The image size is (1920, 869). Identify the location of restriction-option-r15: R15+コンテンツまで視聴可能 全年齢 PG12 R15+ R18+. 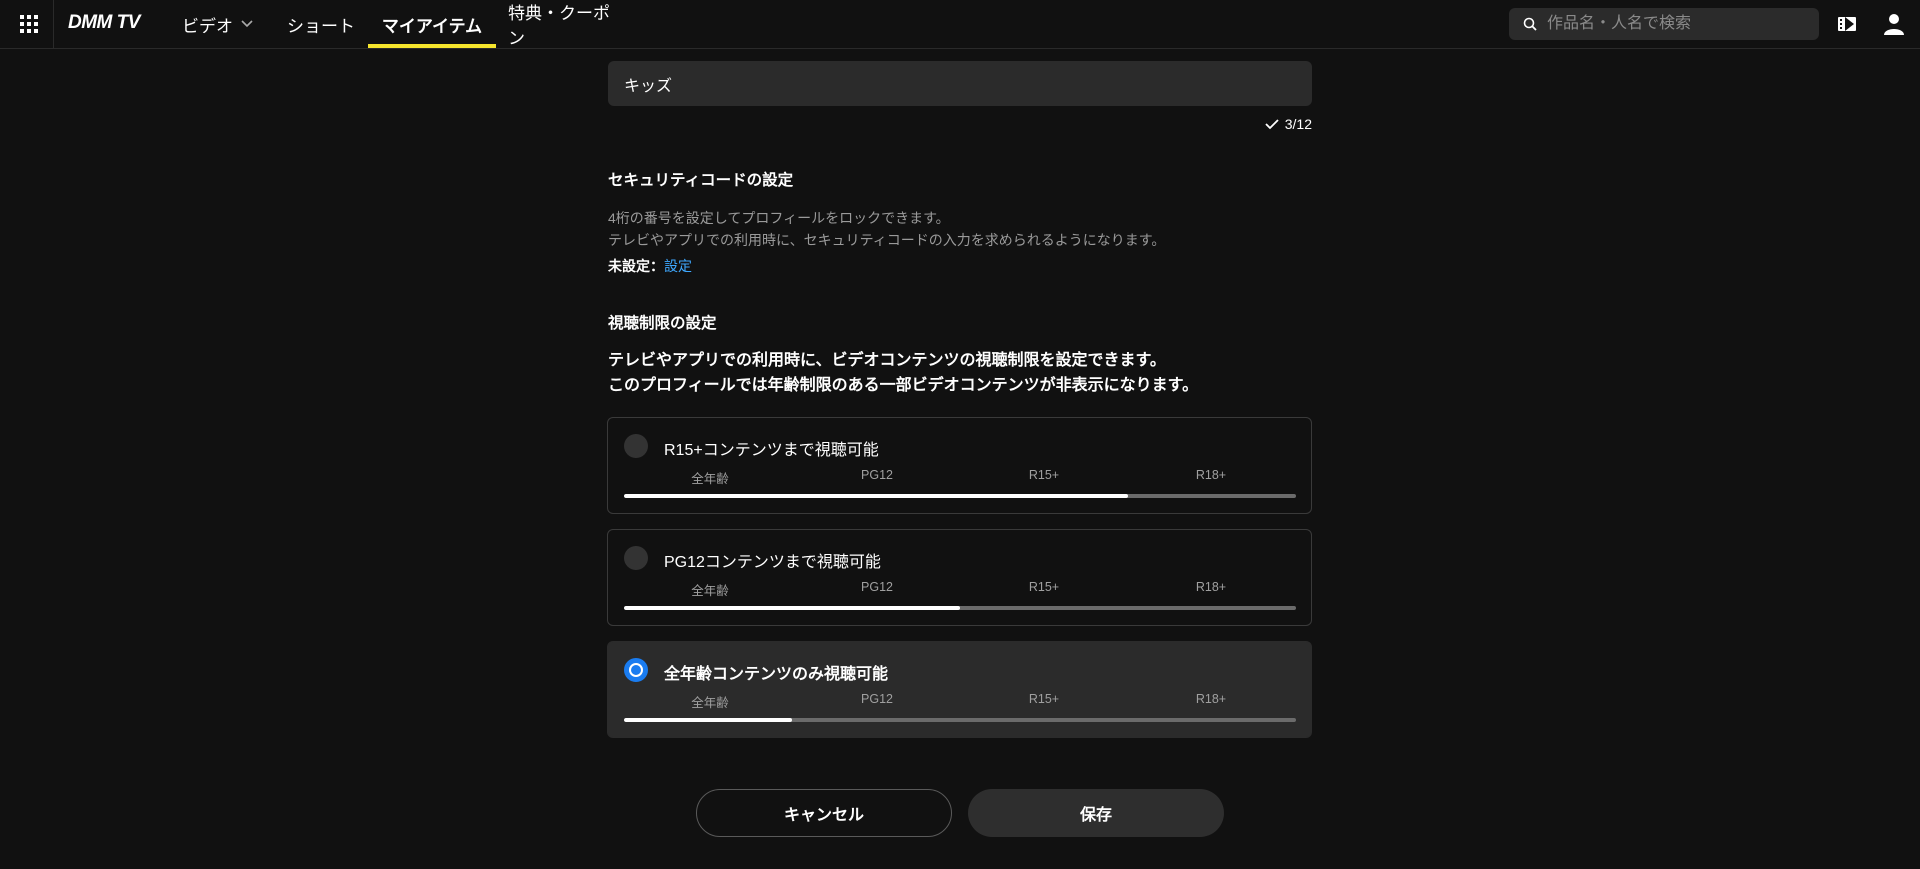
(959, 465).